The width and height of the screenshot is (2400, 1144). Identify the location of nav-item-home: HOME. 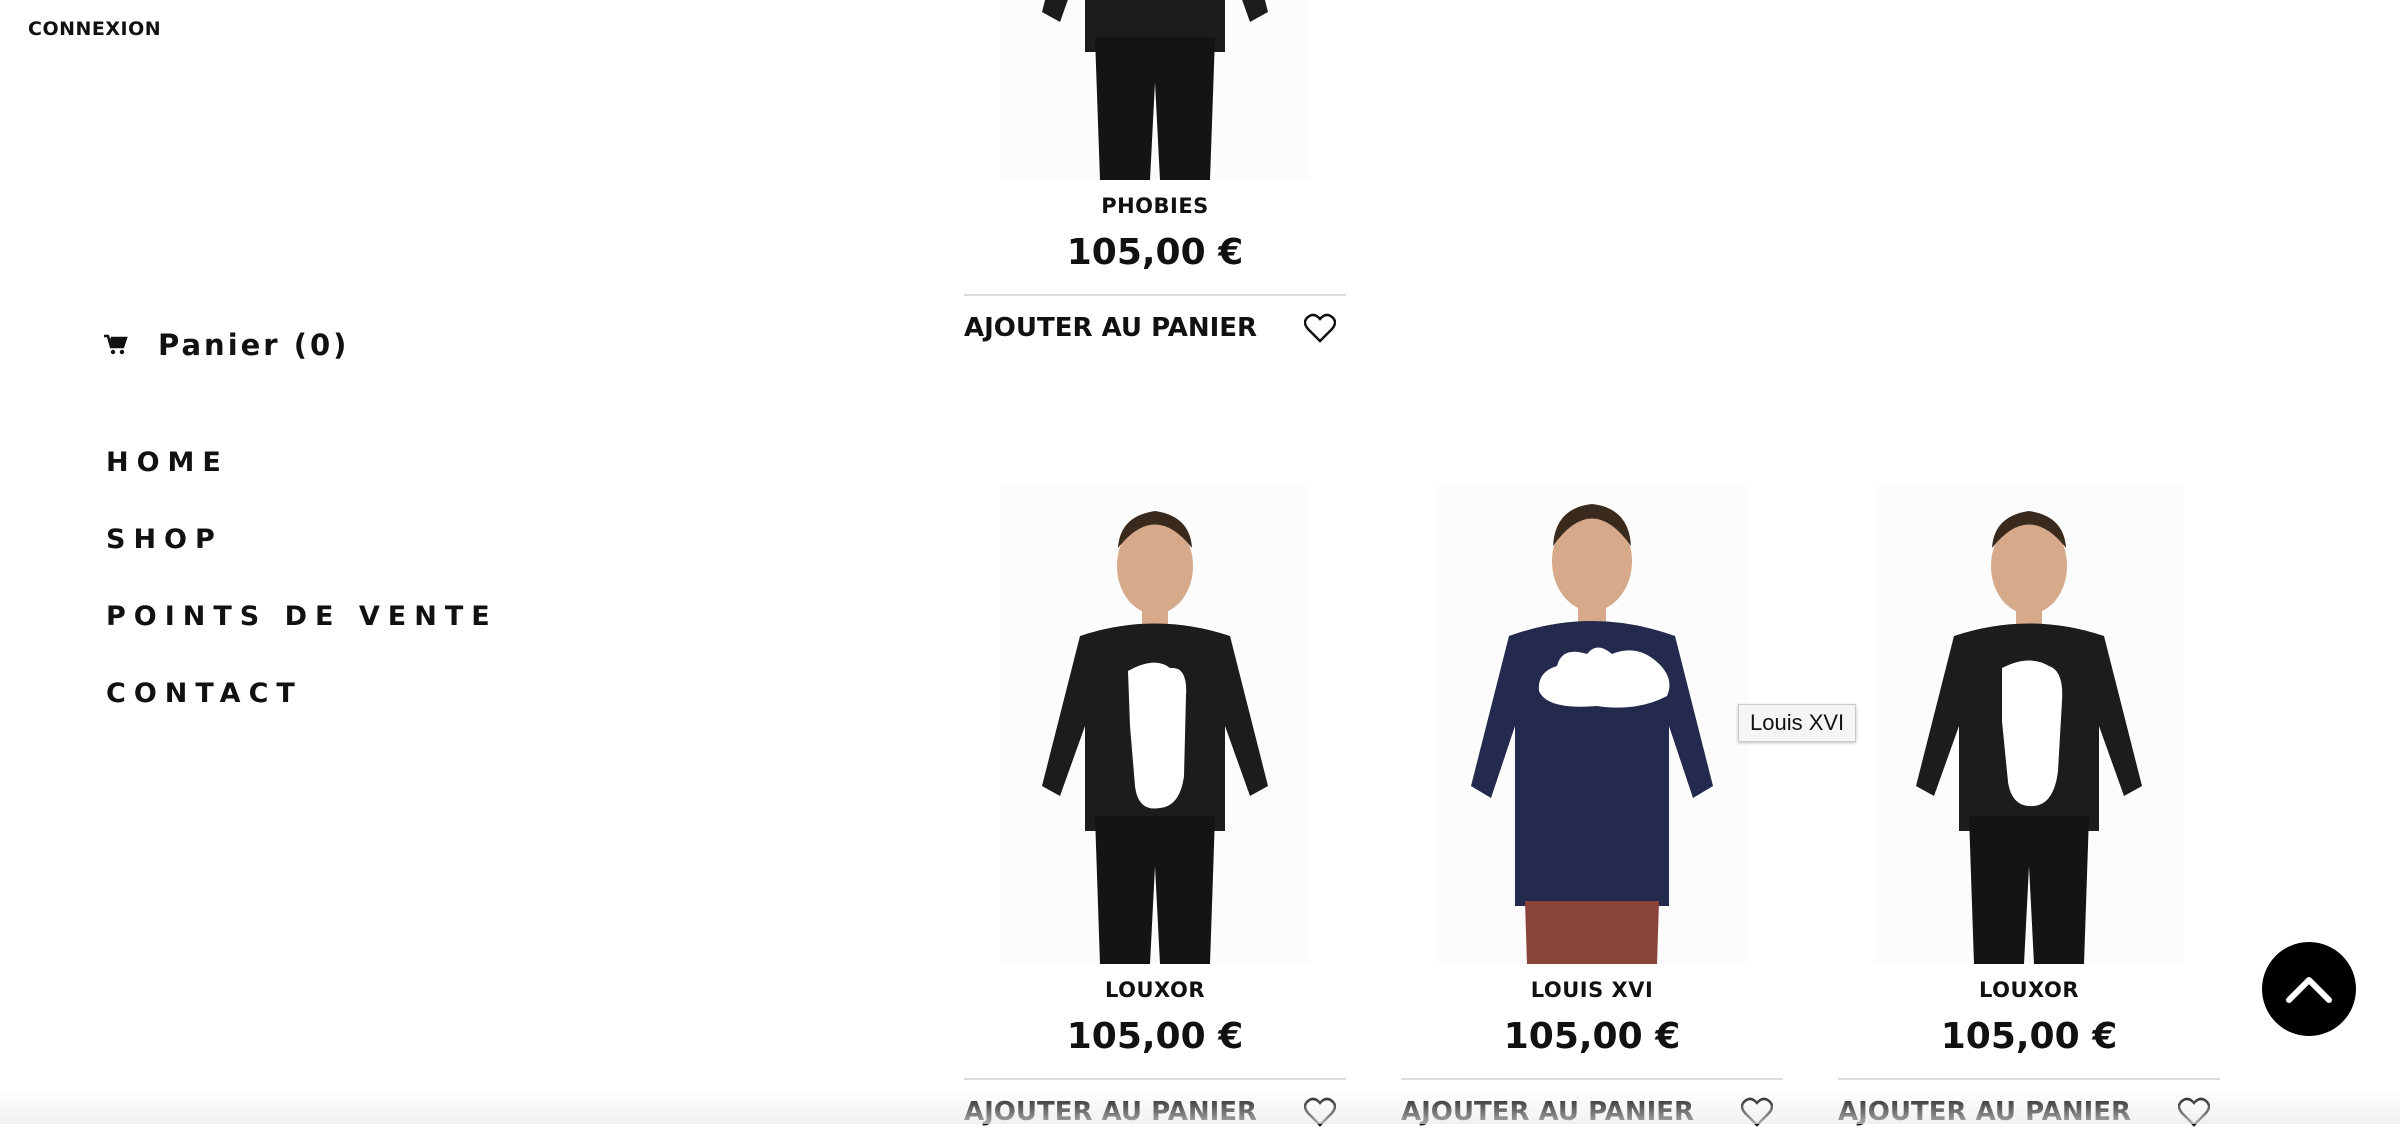
(302, 482).